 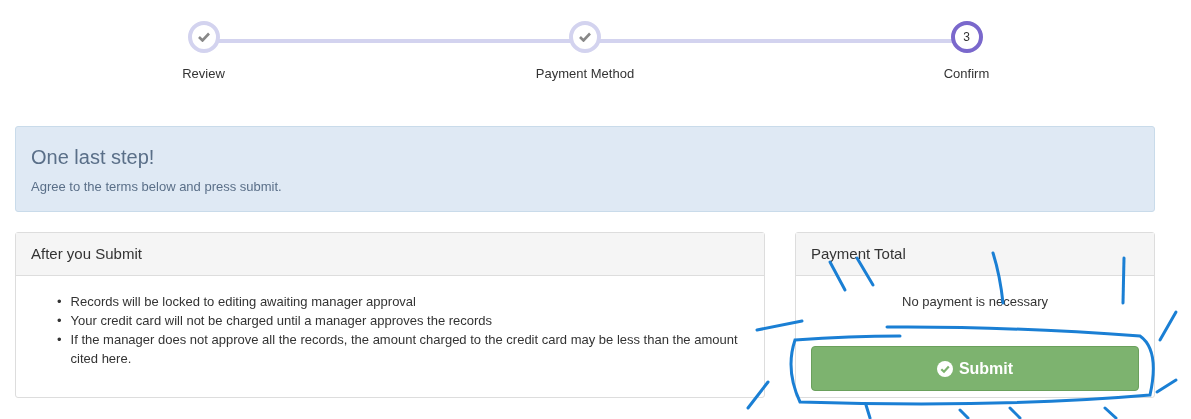 What do you see at coordinates (966, 37) in the screenshot?
I see `step-number: 3` at bounding box center [966, 37].